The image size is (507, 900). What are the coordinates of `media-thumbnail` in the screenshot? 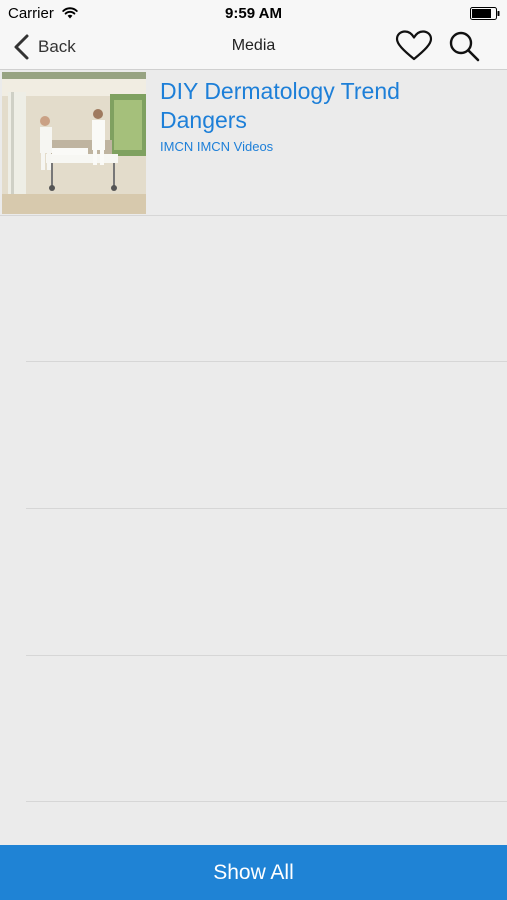 It's located at (74, 143).